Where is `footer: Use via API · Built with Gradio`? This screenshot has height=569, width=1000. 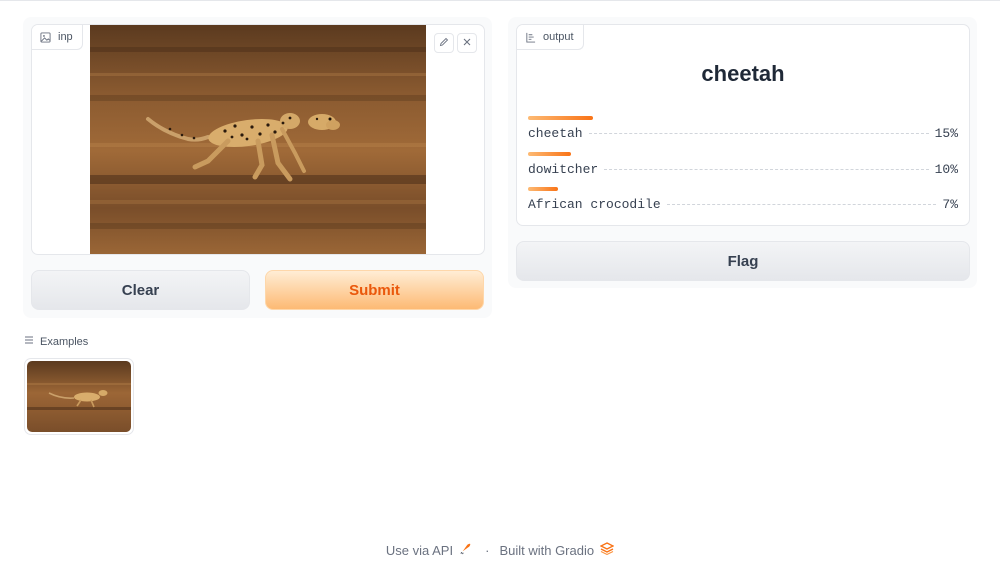
footer: Use via API · Built with Gradio is located at coordinates (500, 550).